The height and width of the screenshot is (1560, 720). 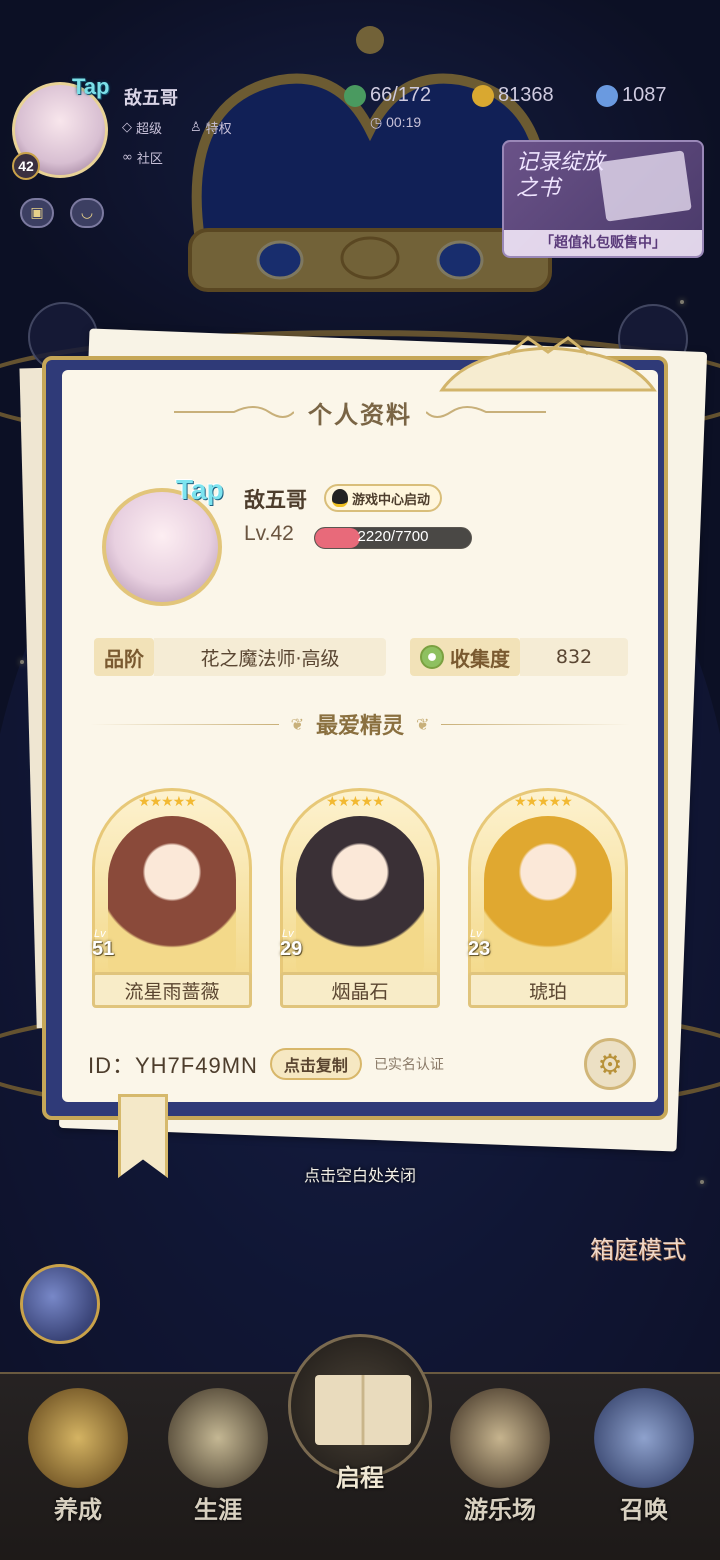 I want to click on nav-item-develop: 养成, so click(x=78, y=1468).